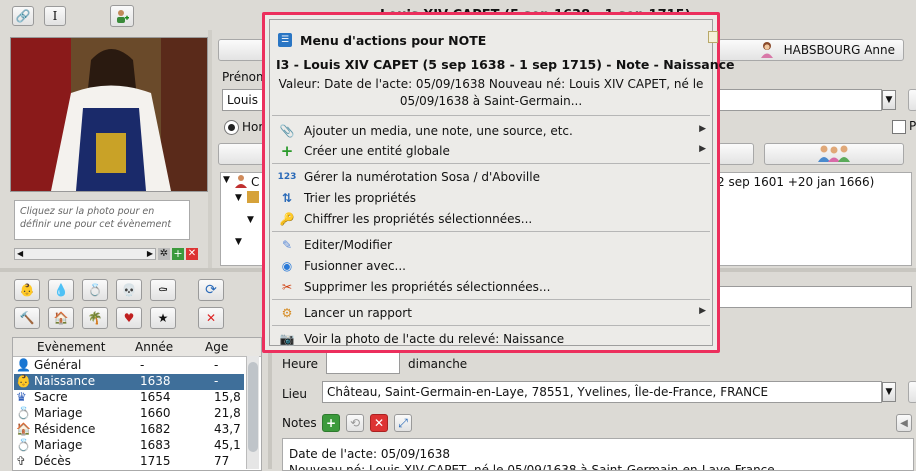 The width and height of the screenshot is (916, 471). What do you see at coordinates (226, 180) in the screenshot?
I see `tree-expand-icon: ▼` at bounding box center [226, 180].